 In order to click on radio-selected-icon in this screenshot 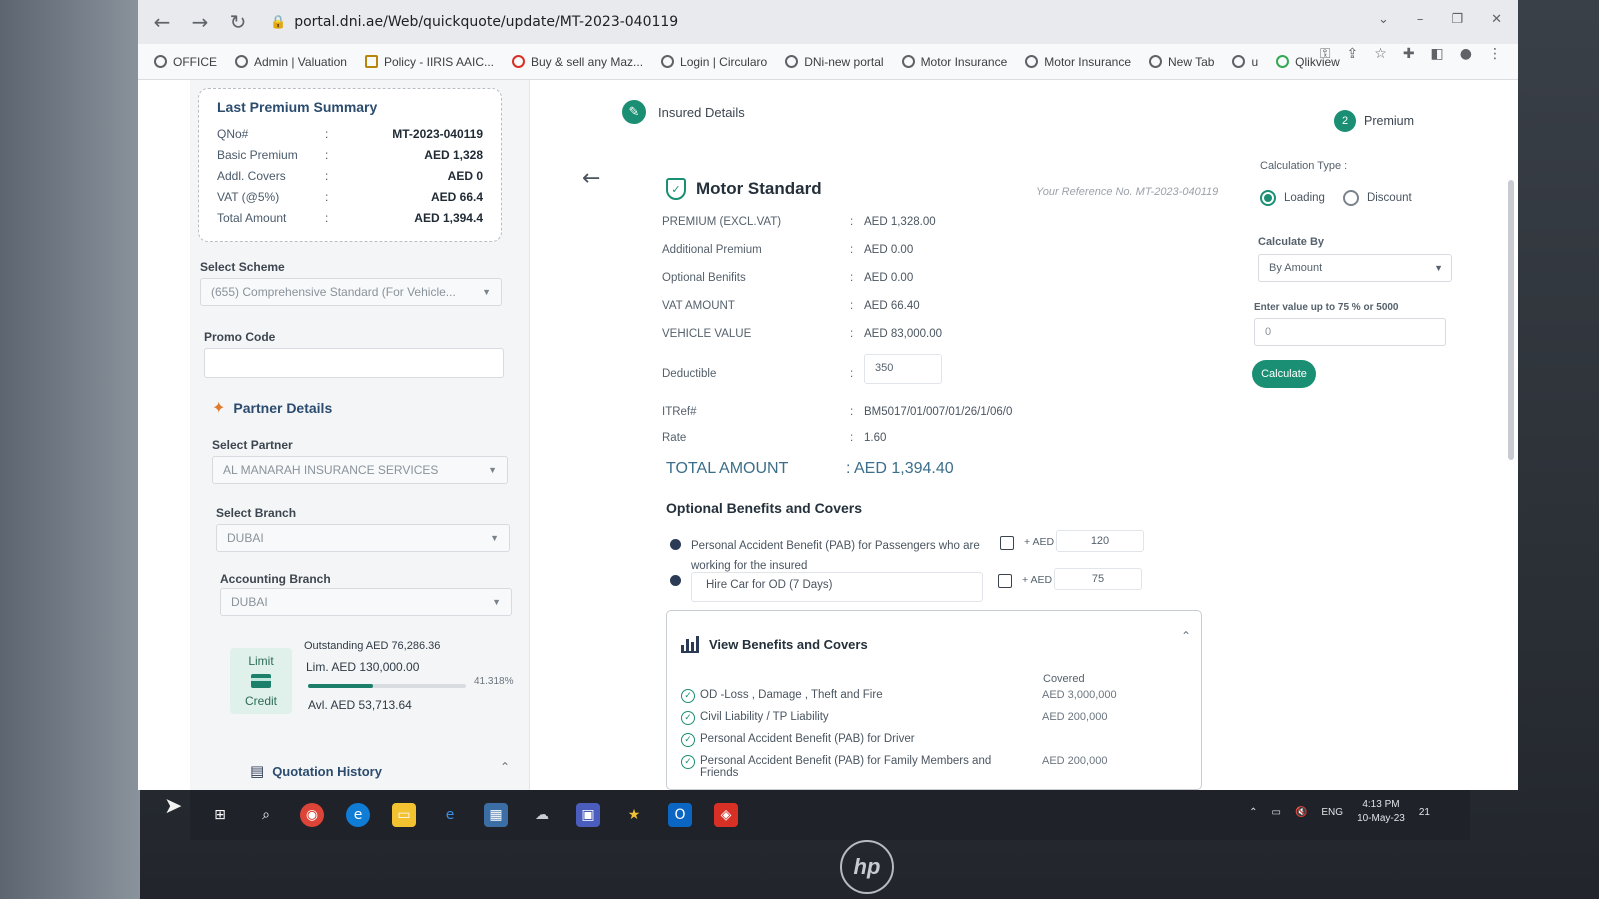, I will do `click(1268, 198)`.